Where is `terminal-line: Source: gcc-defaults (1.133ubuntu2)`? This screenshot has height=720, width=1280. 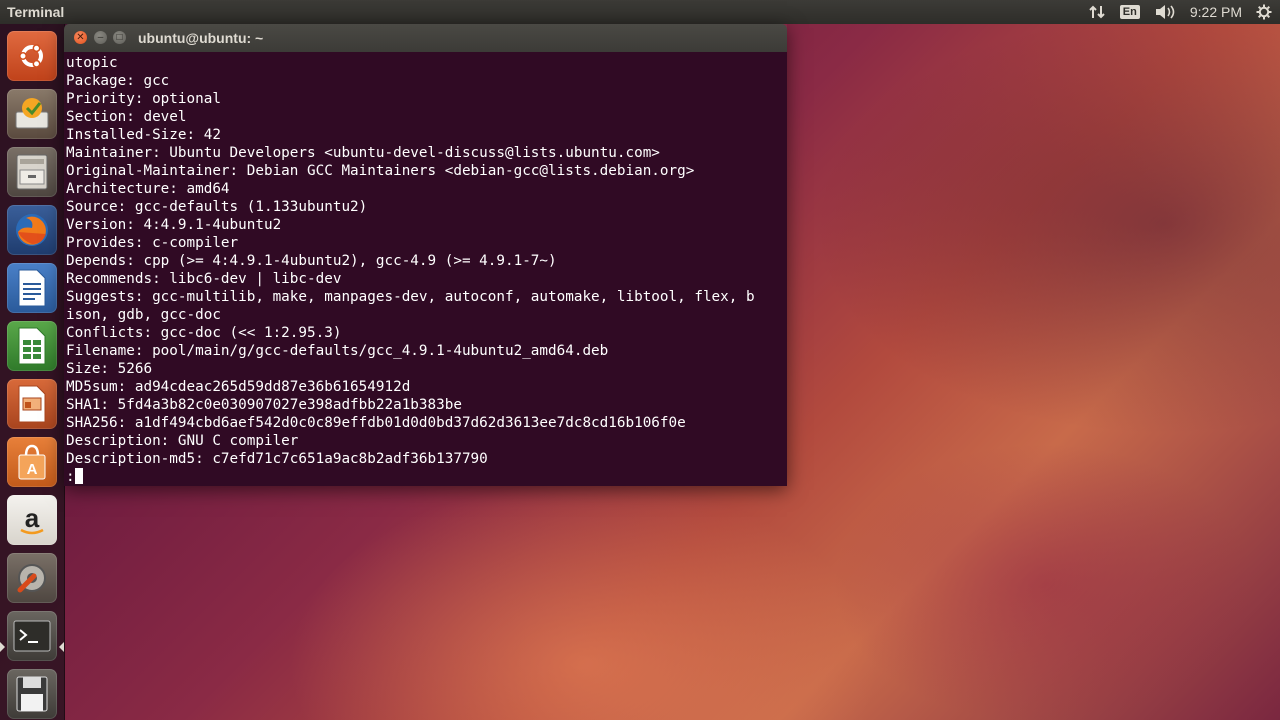
terminal-line: Source: gcc-defaults (1.133ubuntu2) is located at coordinates (217, 207).